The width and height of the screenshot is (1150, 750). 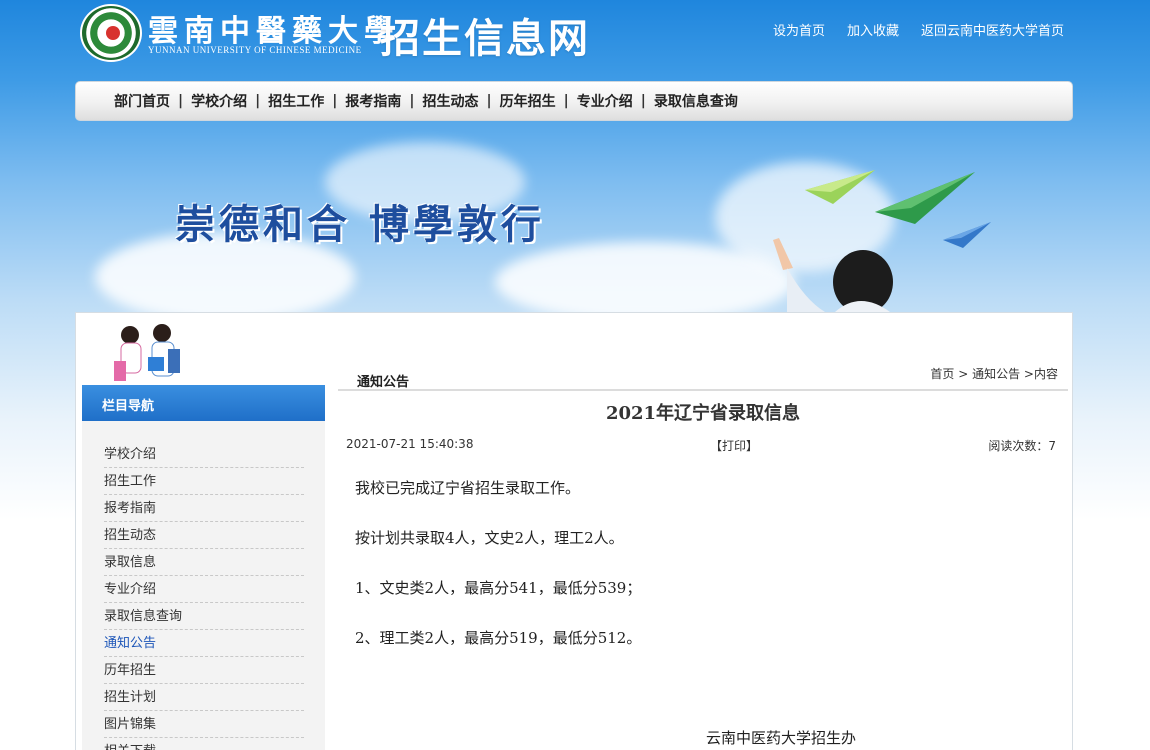 What do you see at coordinates (992, 29) in the screenshot?
I see `return-university-home-link: 返回云南中医药大学首页` at bounding box center [992, 29].